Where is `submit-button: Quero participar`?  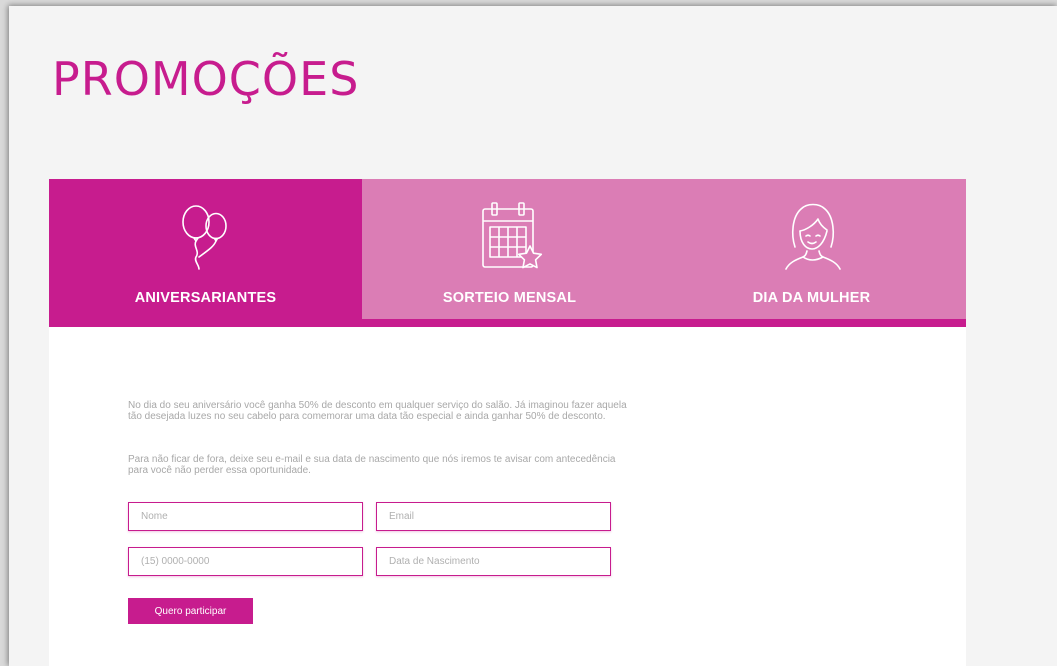 submit-button: Quero participar is located at coordinates (190, 611).